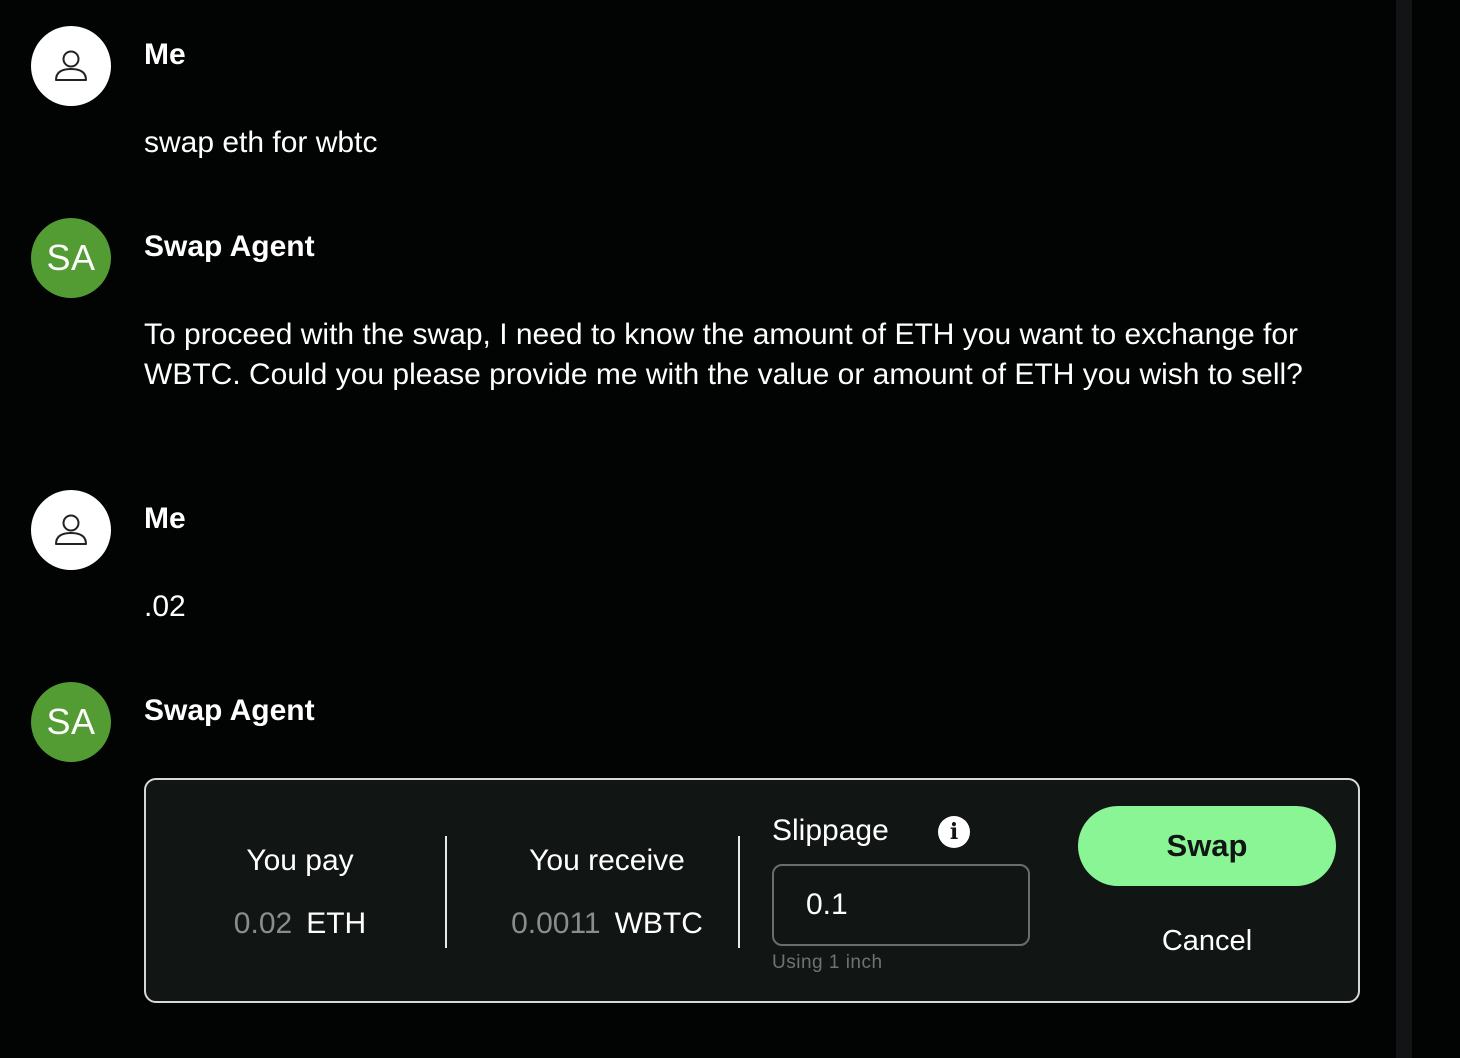  I want to click on scrollbar, so click(1404, 529).